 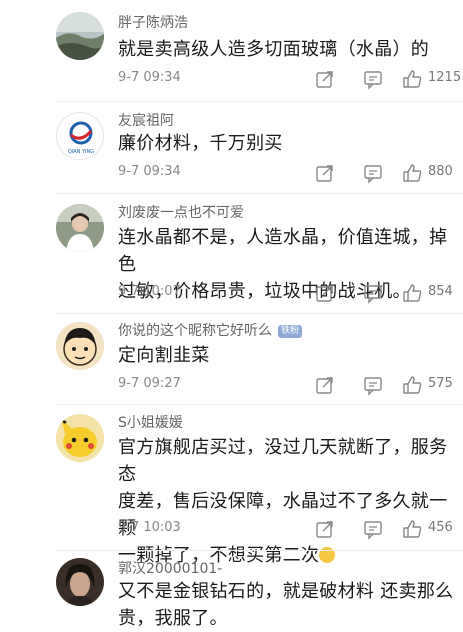 I want to click on username: S小姐媛媛, so click(x=150, y=422).